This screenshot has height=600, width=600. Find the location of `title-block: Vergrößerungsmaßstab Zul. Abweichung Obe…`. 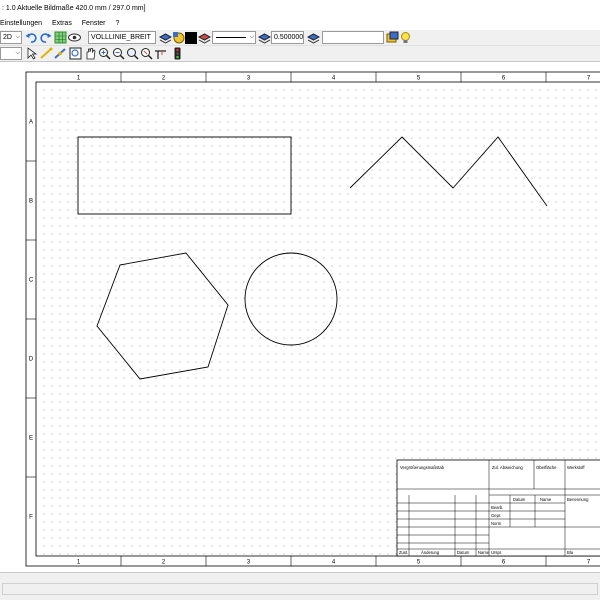

title-block: Vergrößerungsmaßstab Zul. Abweichung Obe… is located at coordinates (498, 508).